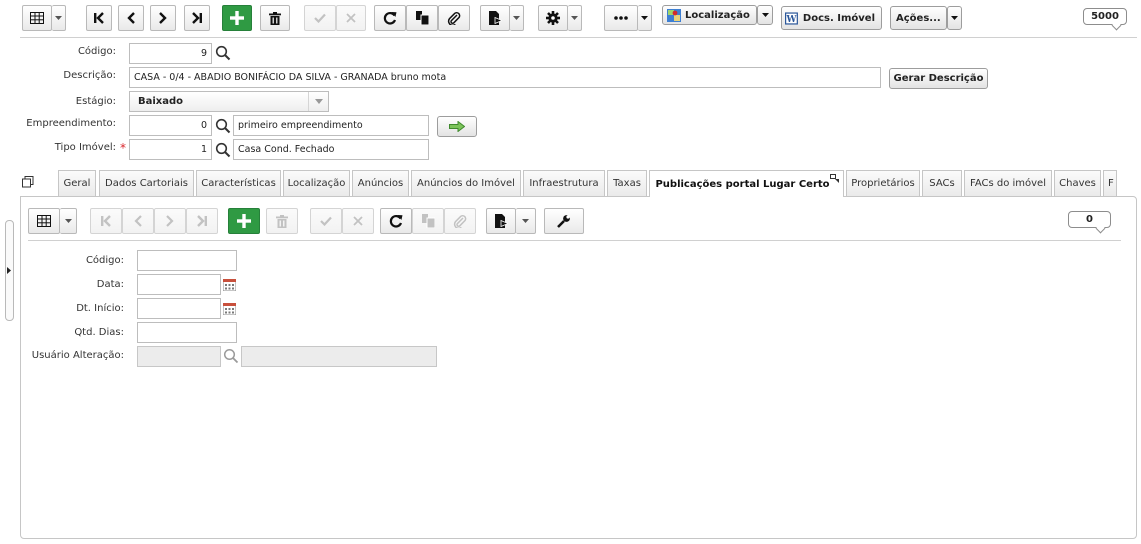 This screenshot has width=1141, height=544. I want to click on tab-publicacoes-portal-lugar-certo: Publicações portal Lugar Certo, so click(746, 183).